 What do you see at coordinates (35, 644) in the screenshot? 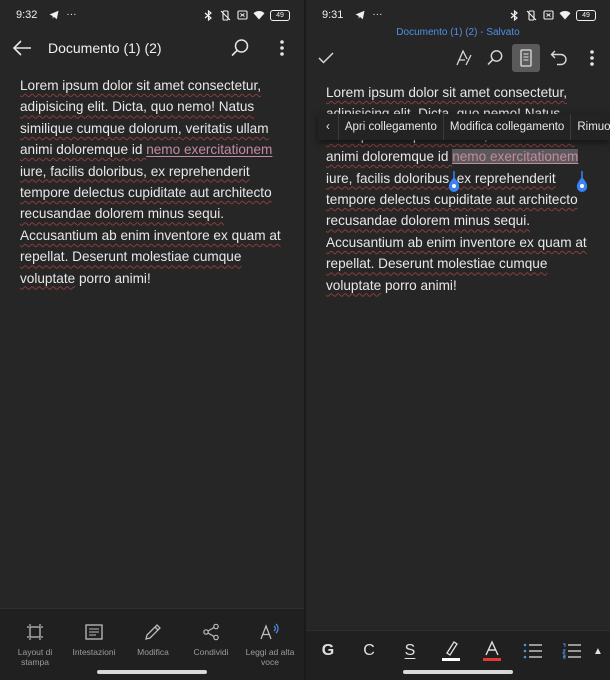
I see `toolbar-layout-stampa: Layout di stampa` at bounding box center [35, 644].